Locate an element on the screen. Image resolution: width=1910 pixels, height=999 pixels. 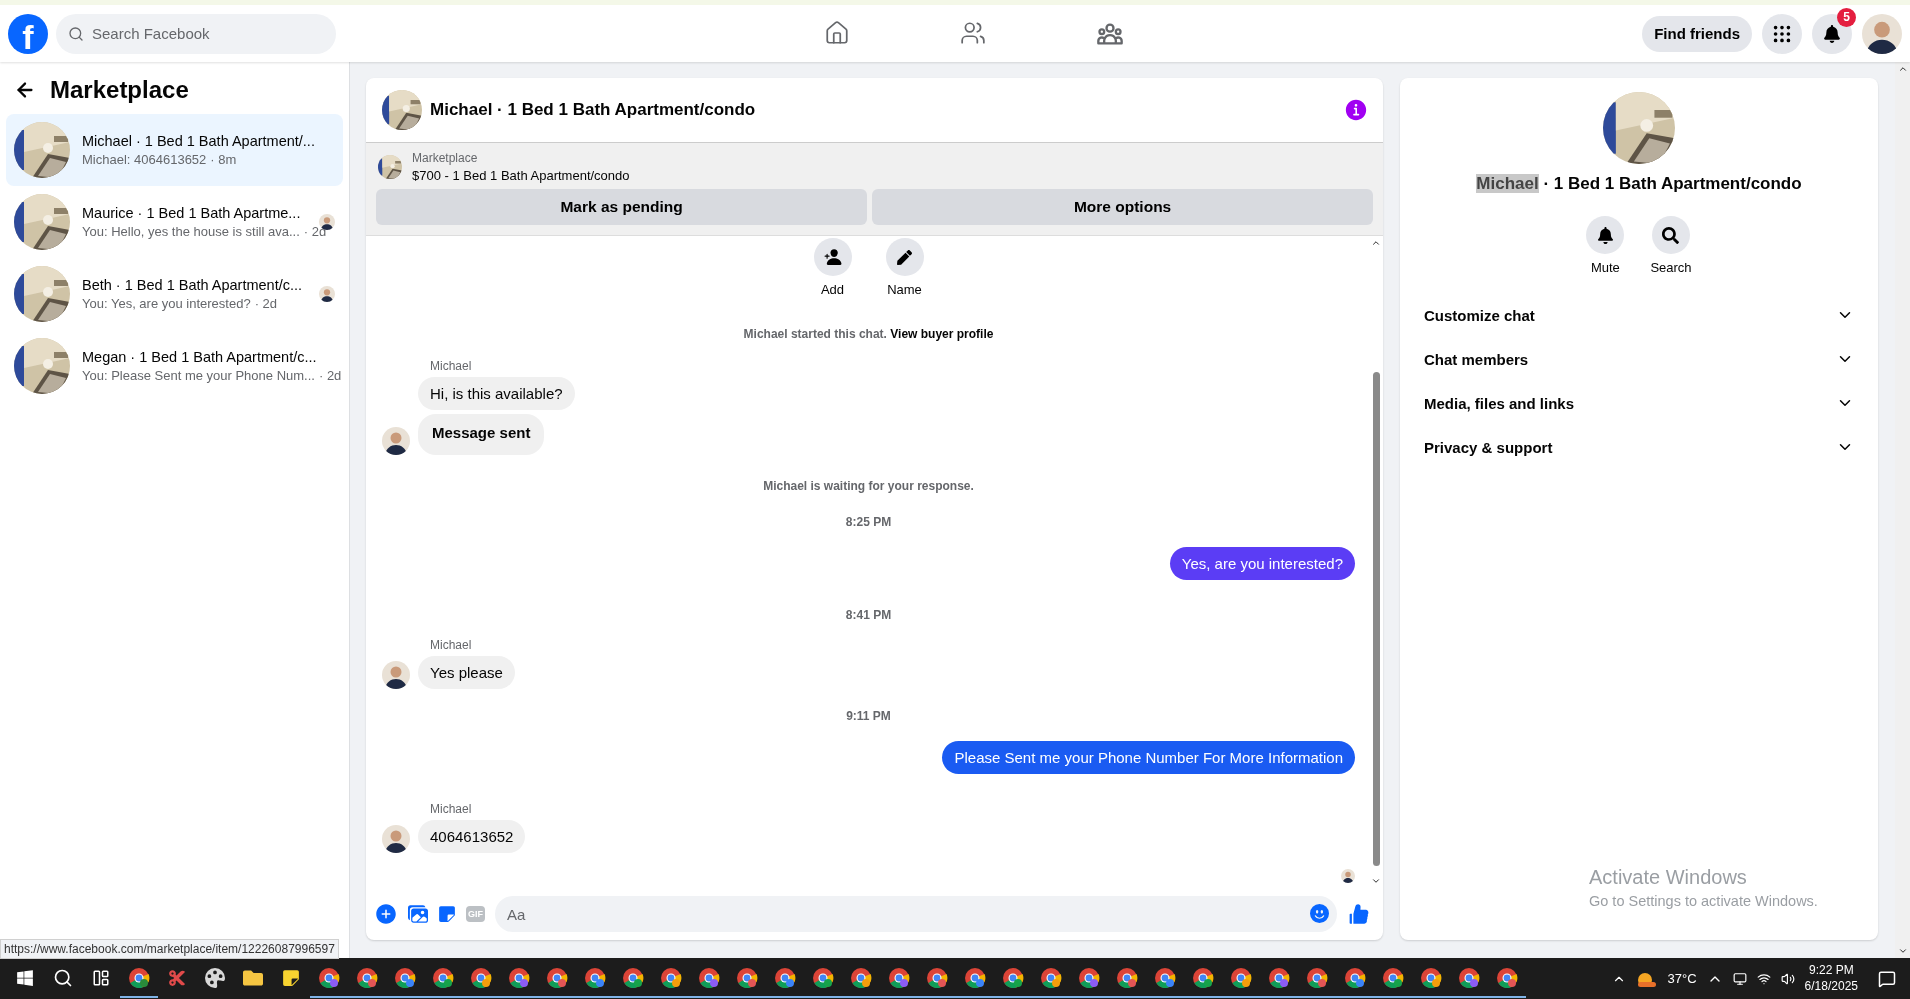
listing-action-button: Mark as pending is located at coordinates (622, 207).